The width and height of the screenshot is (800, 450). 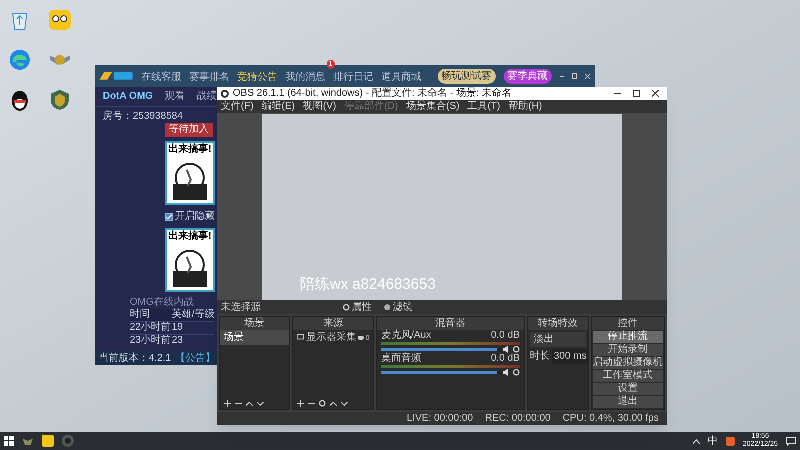 I want to click on monitor-icon, so click(x=300, y=337).